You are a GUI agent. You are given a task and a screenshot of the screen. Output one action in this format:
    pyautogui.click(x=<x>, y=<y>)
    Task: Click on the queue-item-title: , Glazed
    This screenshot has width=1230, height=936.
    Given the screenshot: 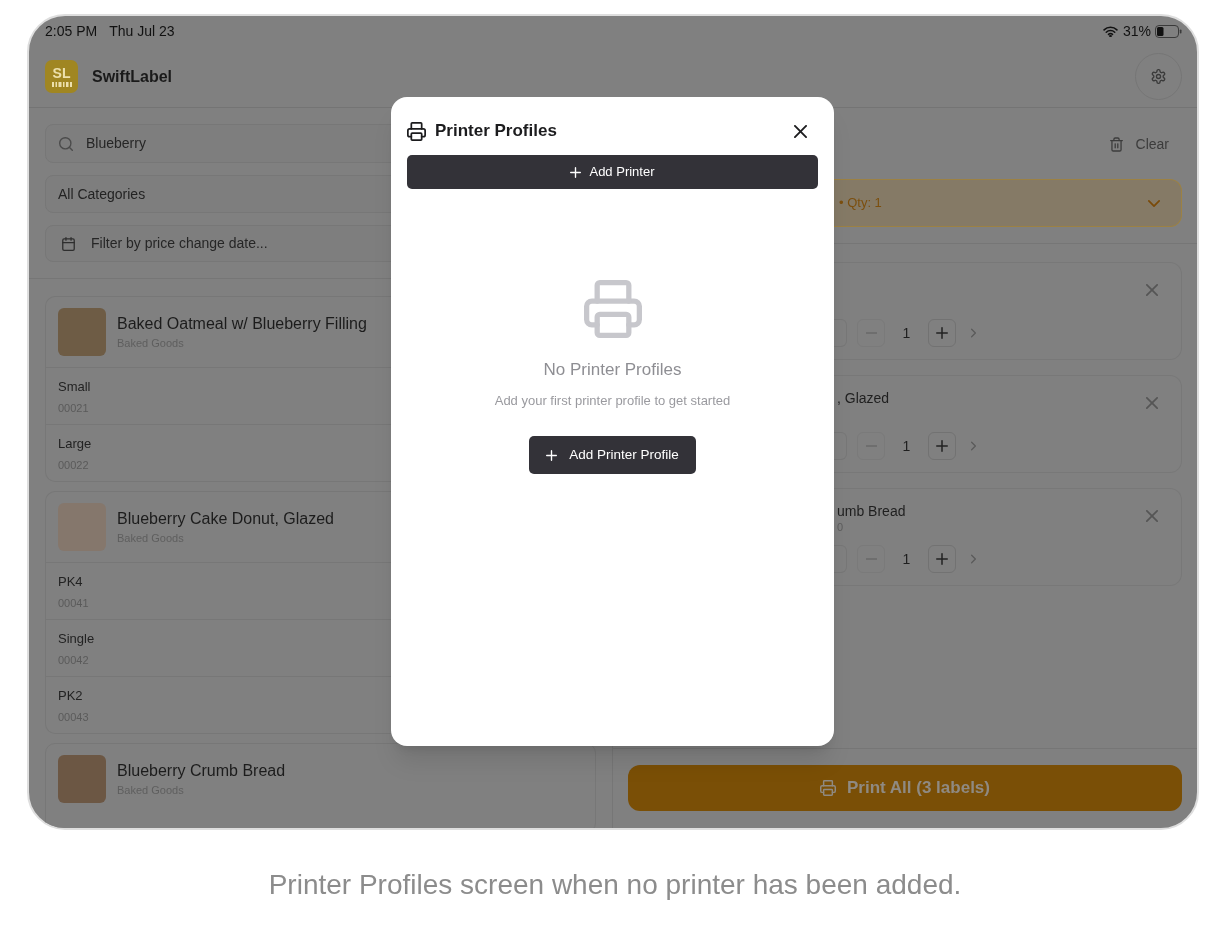 What is the action you would take?
    pyautogui.click(x=863, y=398)
    